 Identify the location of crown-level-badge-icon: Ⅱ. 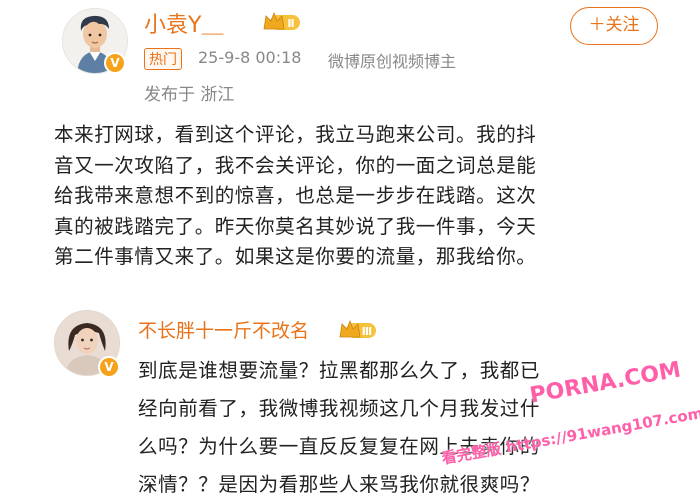
(282, 22).